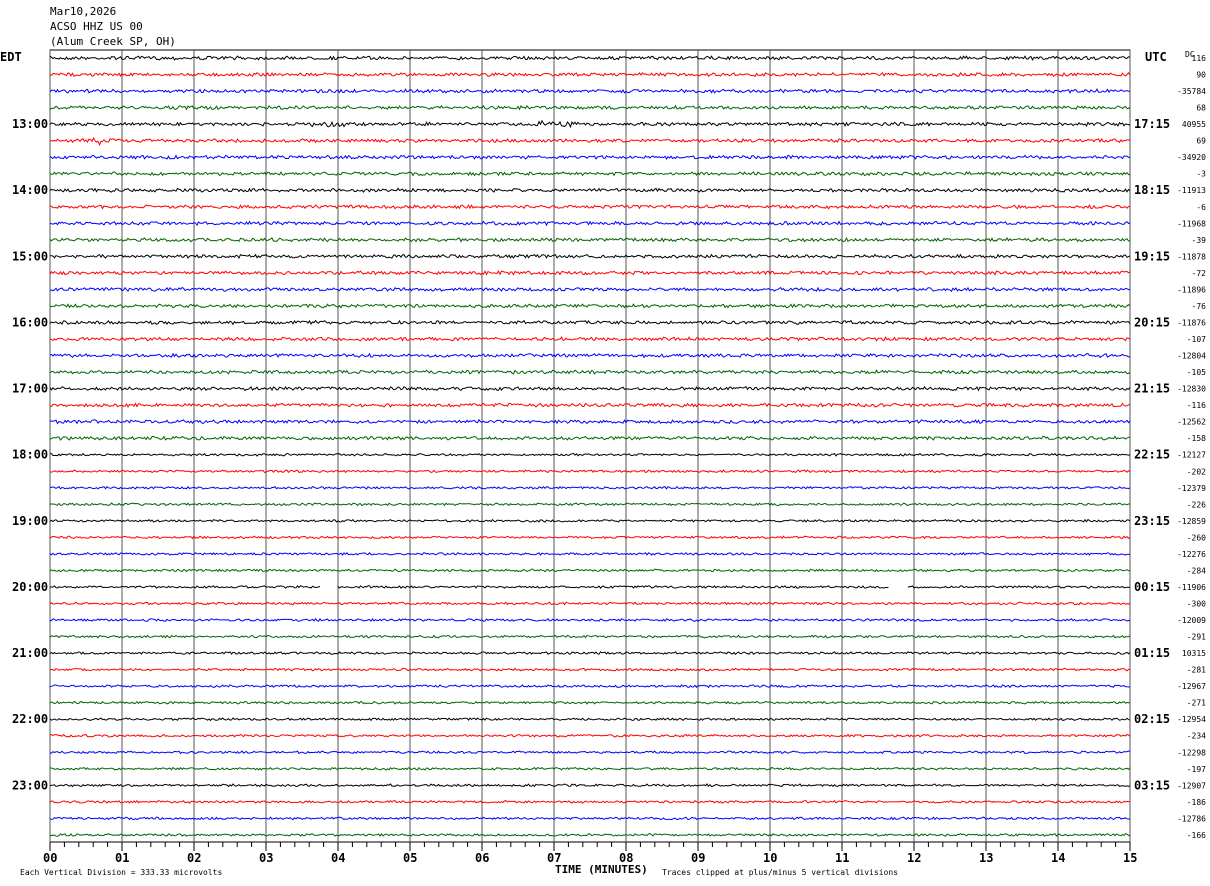 This screenshot has height=886, width=1210. Describe the element at coordinates (1191, 785) in the screenshot. I see `dc-offset-label: -12907` at that location.